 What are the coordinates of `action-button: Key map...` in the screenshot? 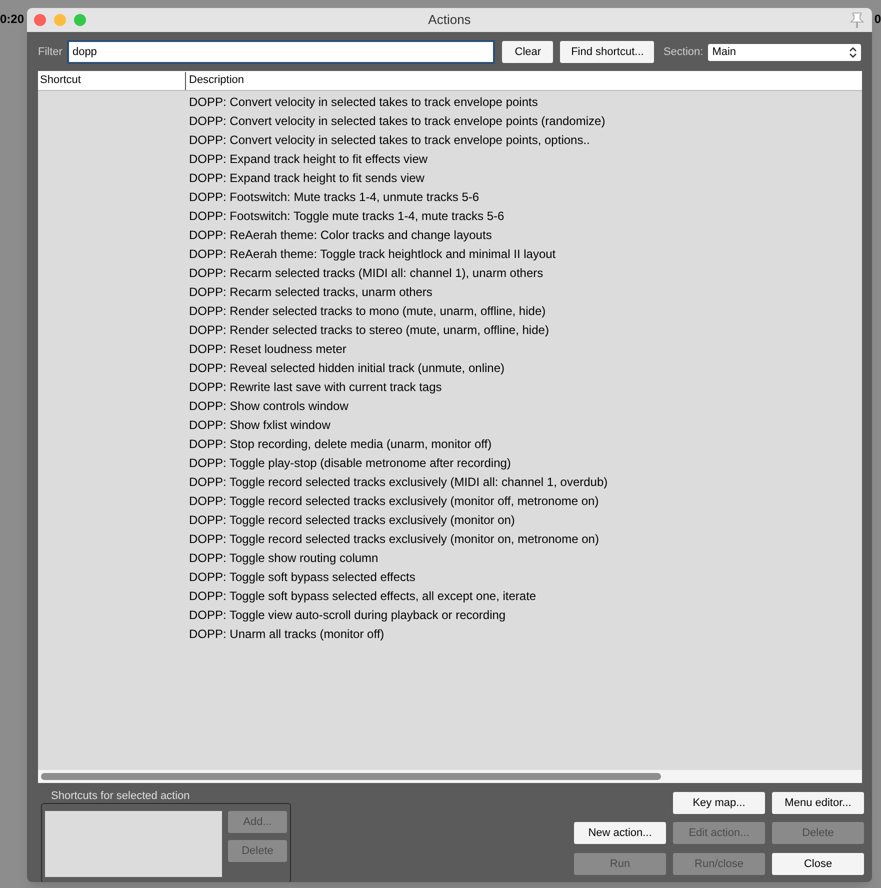 It's located at (719, 803).